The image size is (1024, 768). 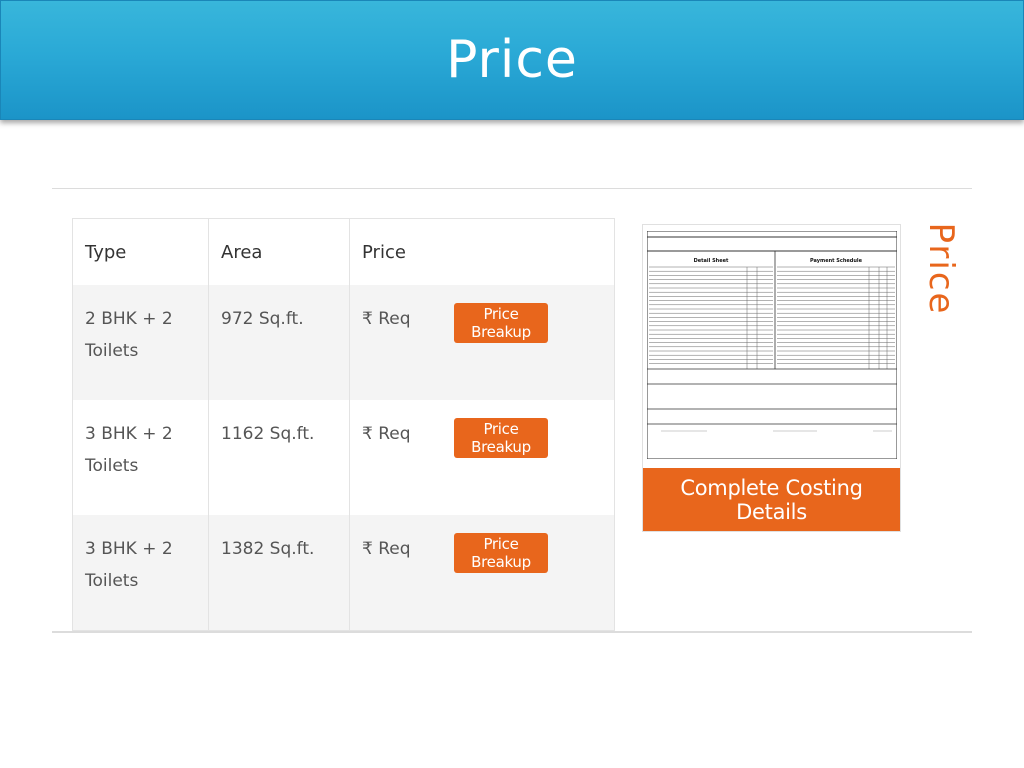 What do you see at coordinates (512, 632) in the screenshot?
I see `bottom-divider` at bounding box center [512, 632].